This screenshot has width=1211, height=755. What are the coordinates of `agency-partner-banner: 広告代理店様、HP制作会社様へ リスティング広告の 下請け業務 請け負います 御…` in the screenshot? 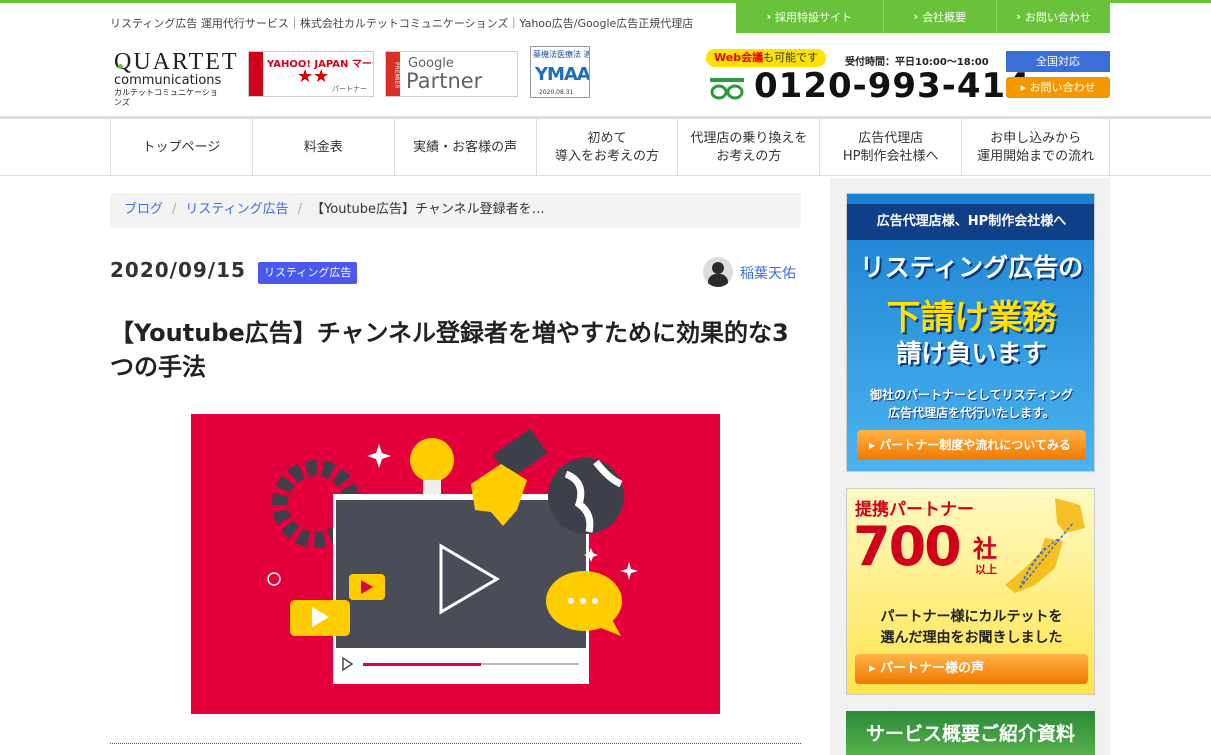 It's located at (970, 332).